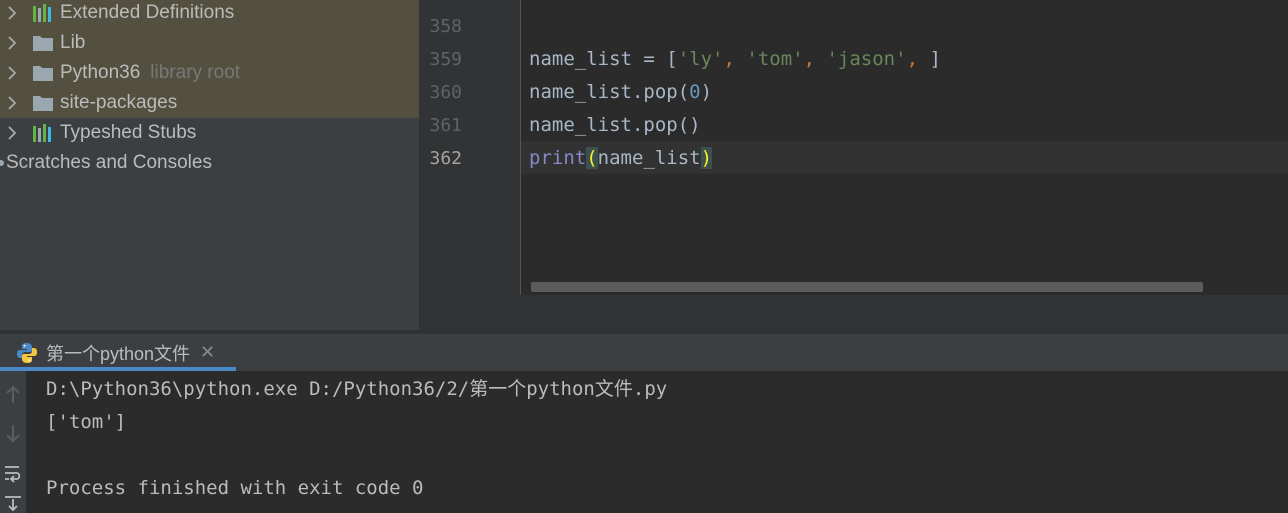  Describe the element at coordinates (695, 92) in the screenshot. I see `code-number: 0` at that location.